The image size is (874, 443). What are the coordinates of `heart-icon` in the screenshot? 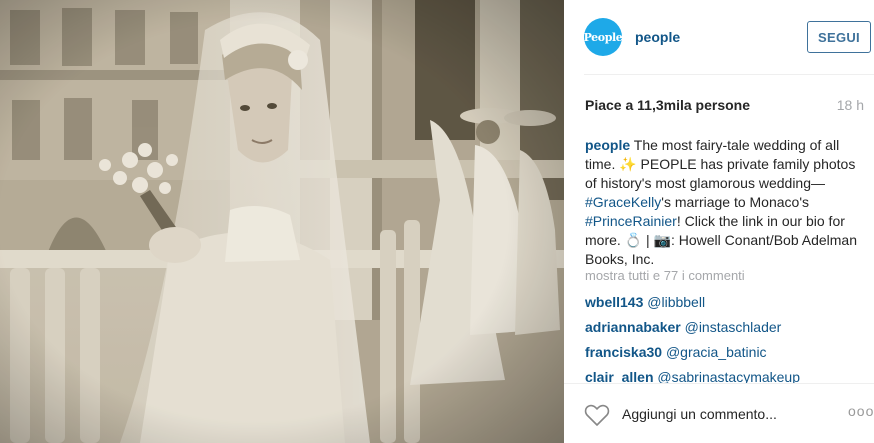 It's located at (597, 415).